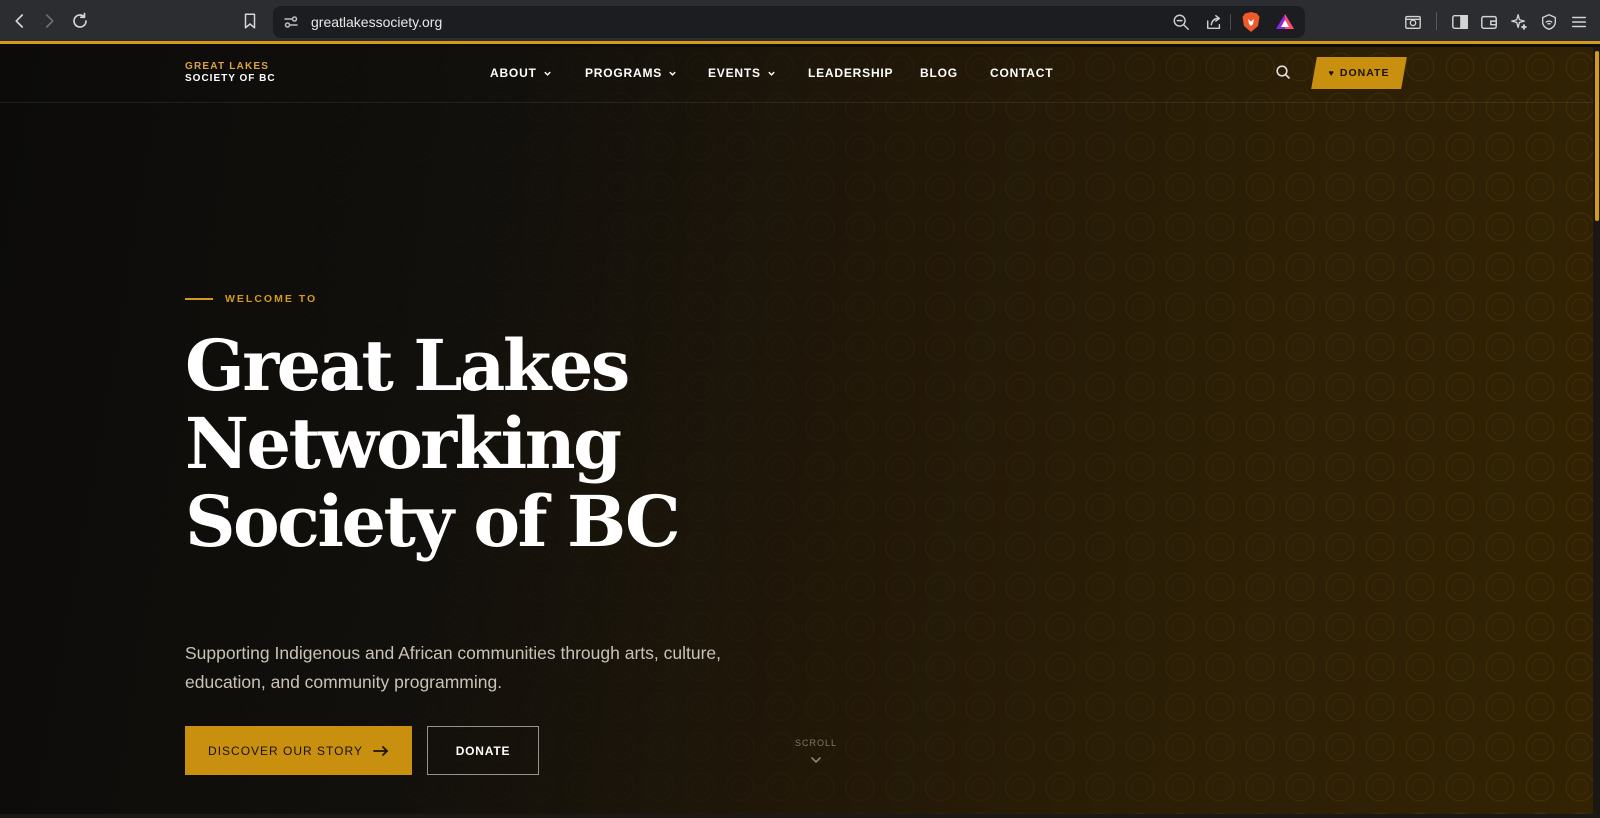 The width and height of the screenshot is (1600, 818). I want to click on url-text: greatlakessociety.org, so click(376, 22).